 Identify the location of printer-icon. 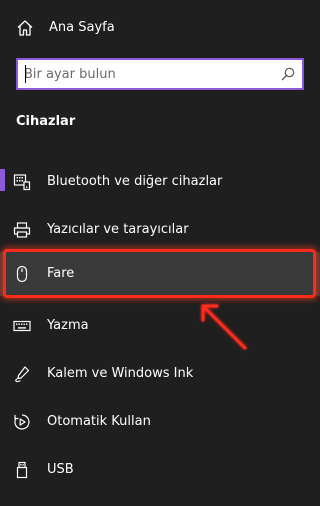
(22, 230).